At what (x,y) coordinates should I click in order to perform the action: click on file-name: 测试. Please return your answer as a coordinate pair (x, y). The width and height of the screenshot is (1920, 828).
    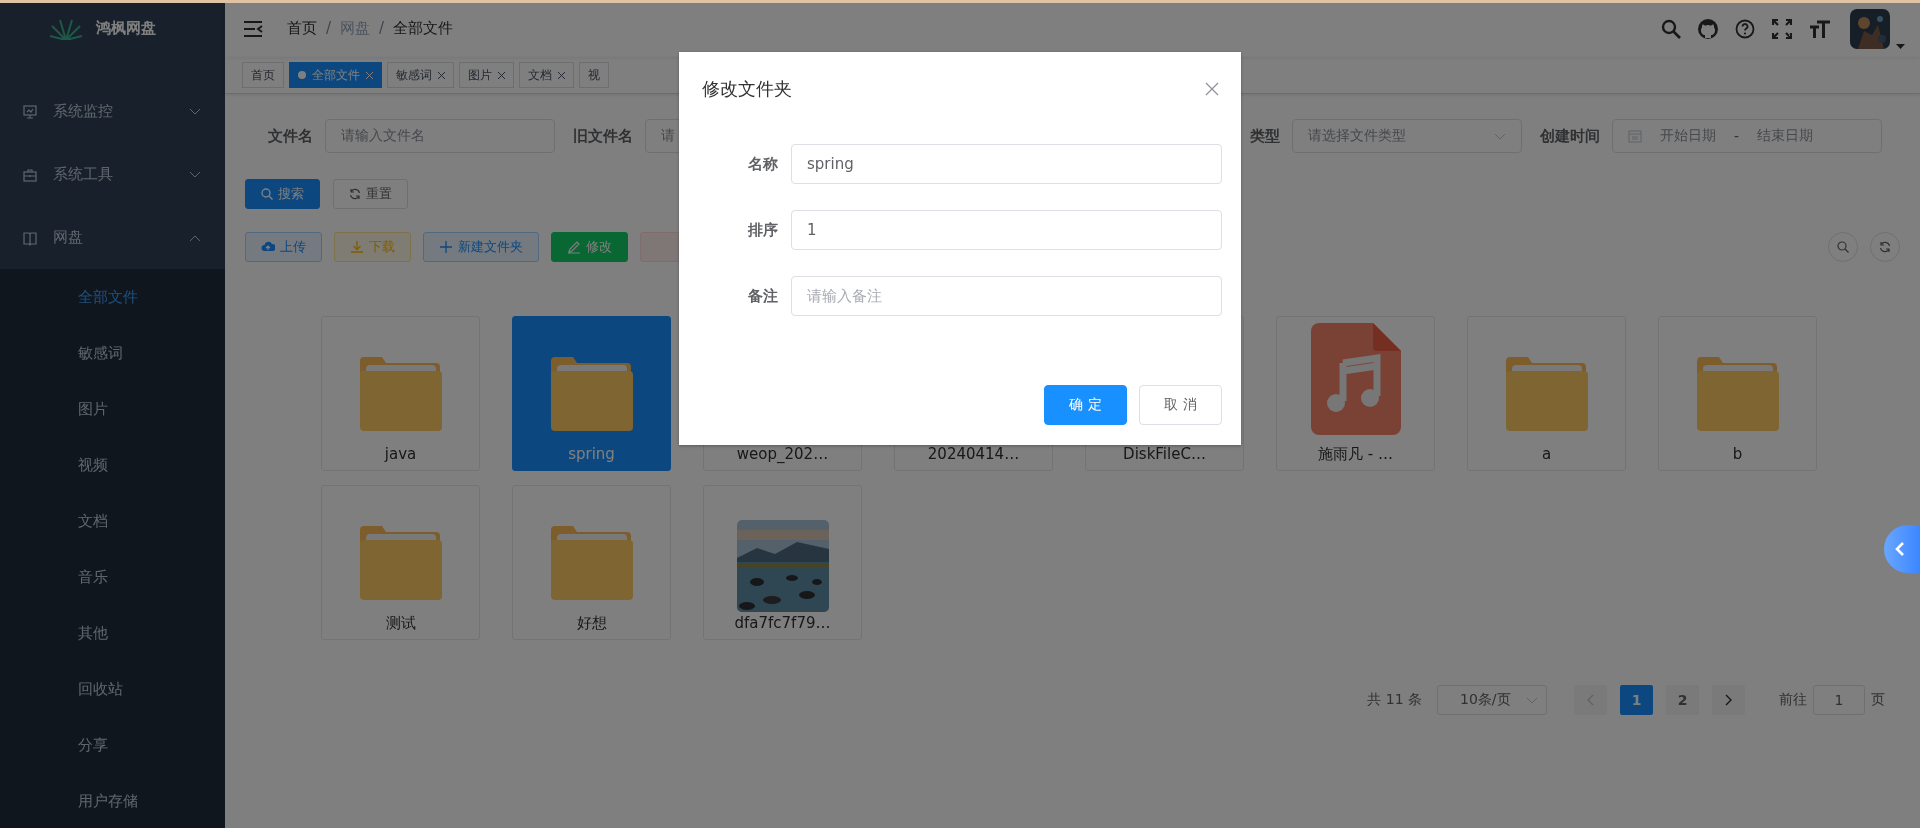
    Looking at the image, I should click on (400, 623).